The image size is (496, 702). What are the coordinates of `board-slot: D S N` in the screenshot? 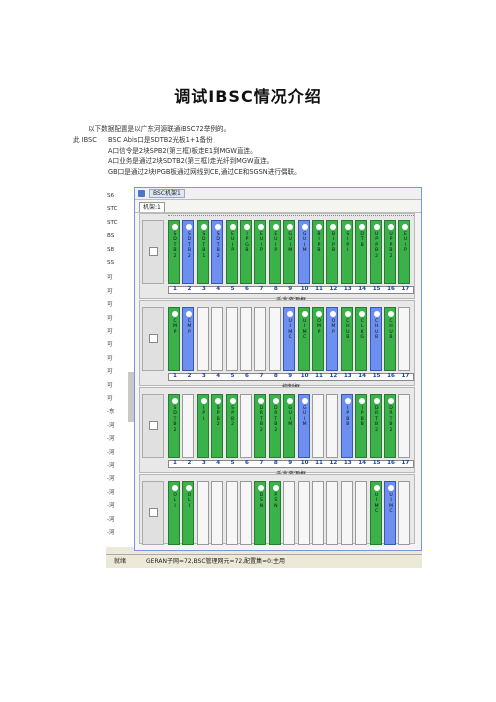 It's located at (260, 513).